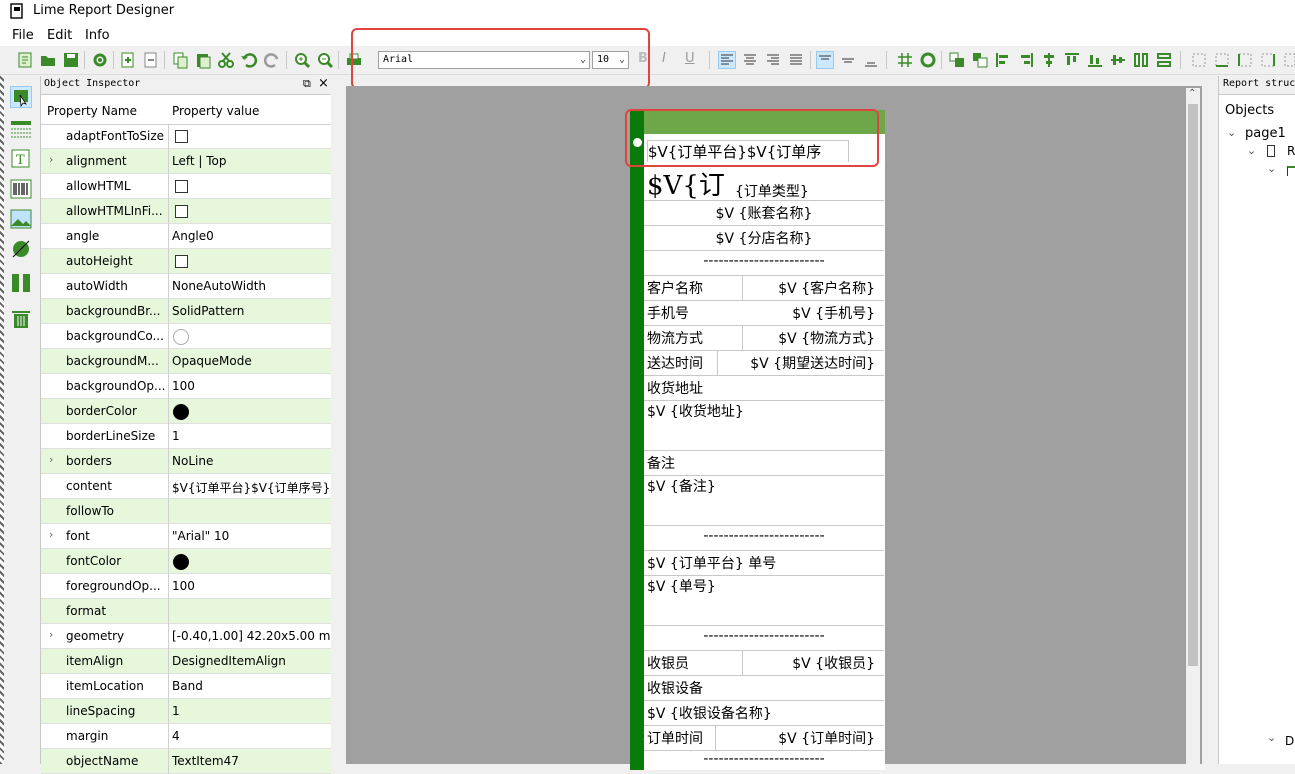  Describe the element at coordinates (251, 686) in the screenshot. I see `property-value: Band` at that location.